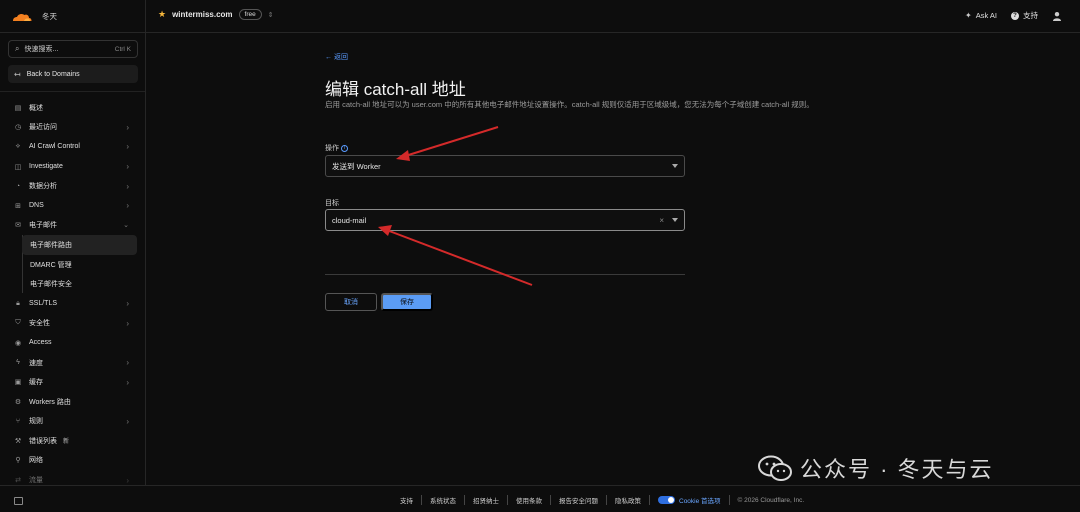  What do you see at coordinates (72, 441) in the screenshot?
I see `sidebar-item-error-list: ⚒ 错误列表 新` at bounding box center [72, 441].